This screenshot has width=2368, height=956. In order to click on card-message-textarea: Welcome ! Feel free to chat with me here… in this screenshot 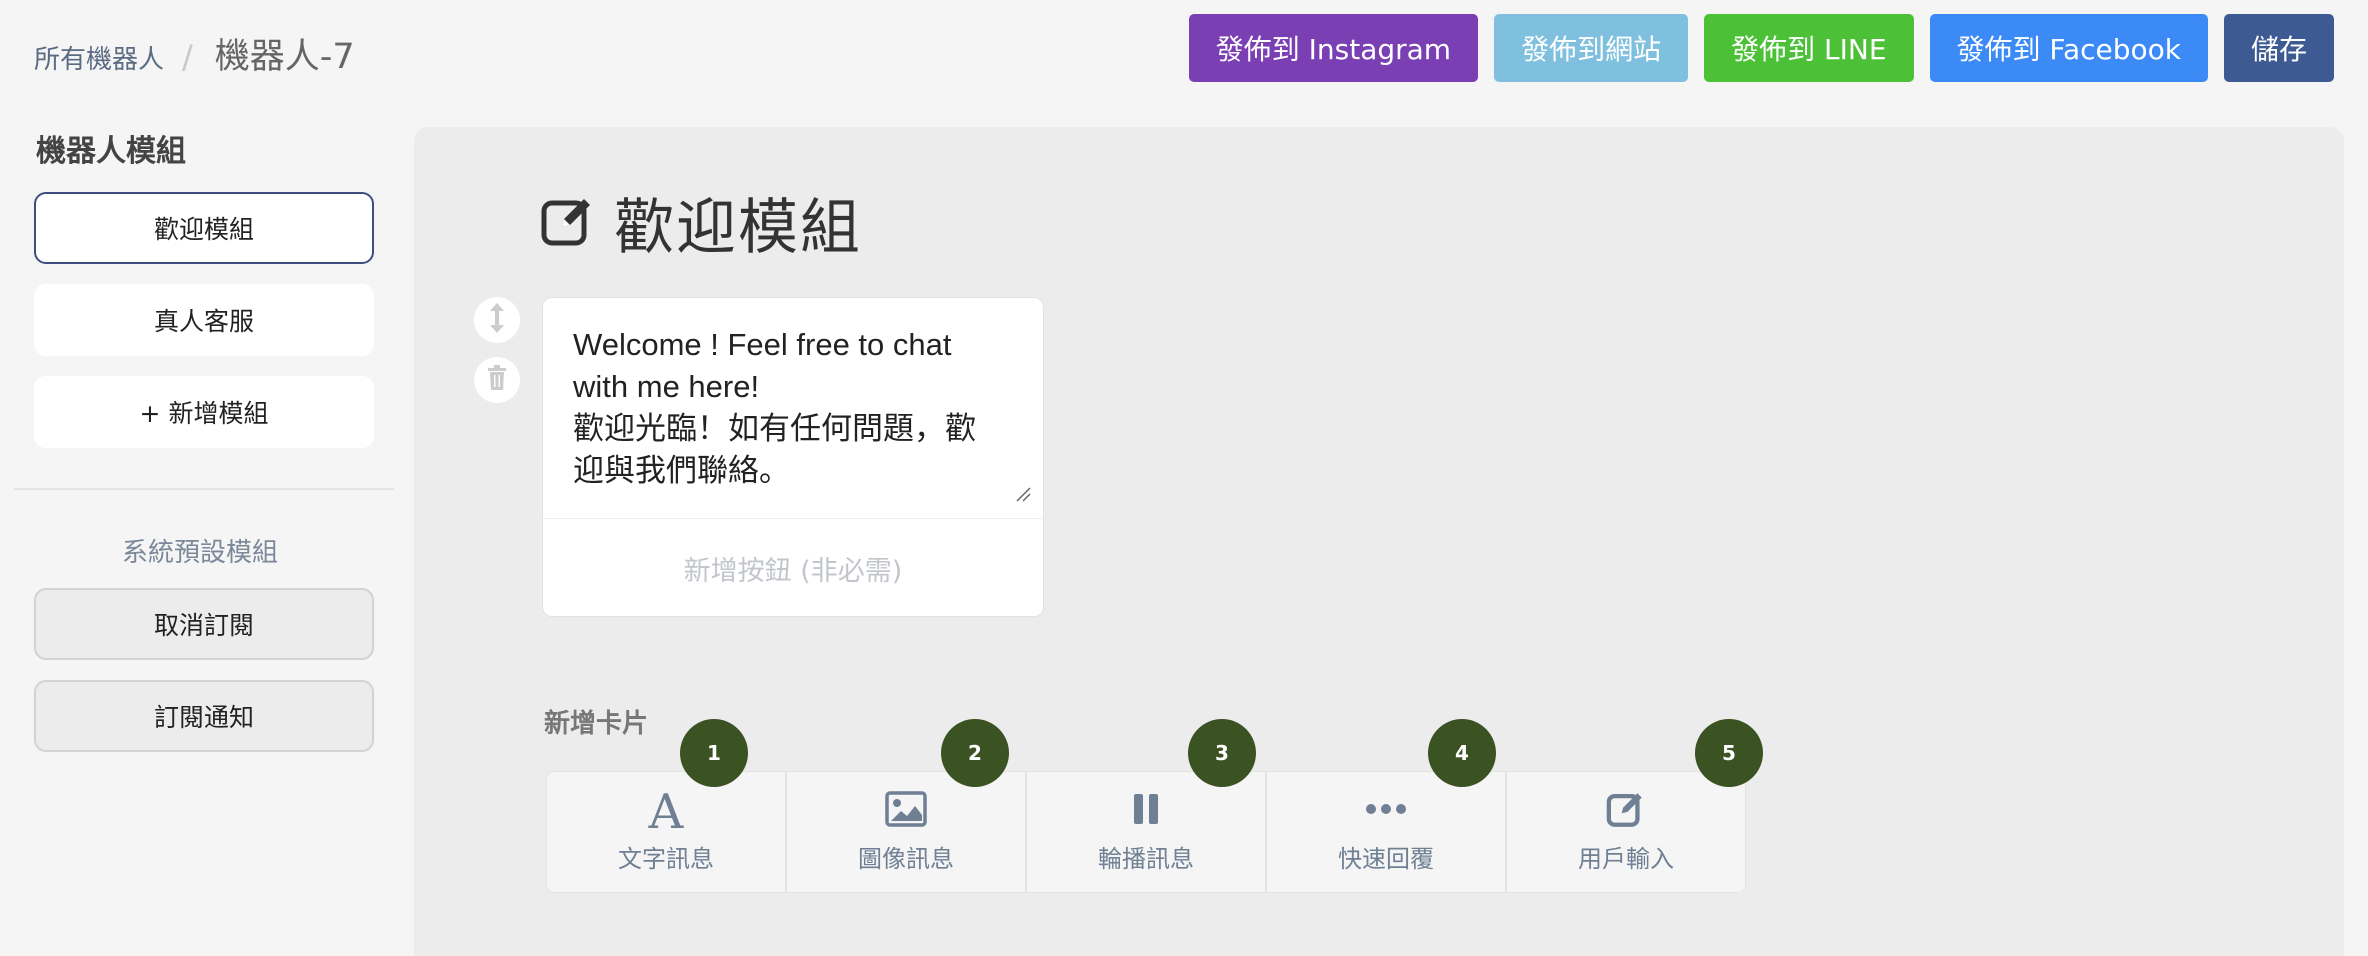, I will do `click(793, 408)`.